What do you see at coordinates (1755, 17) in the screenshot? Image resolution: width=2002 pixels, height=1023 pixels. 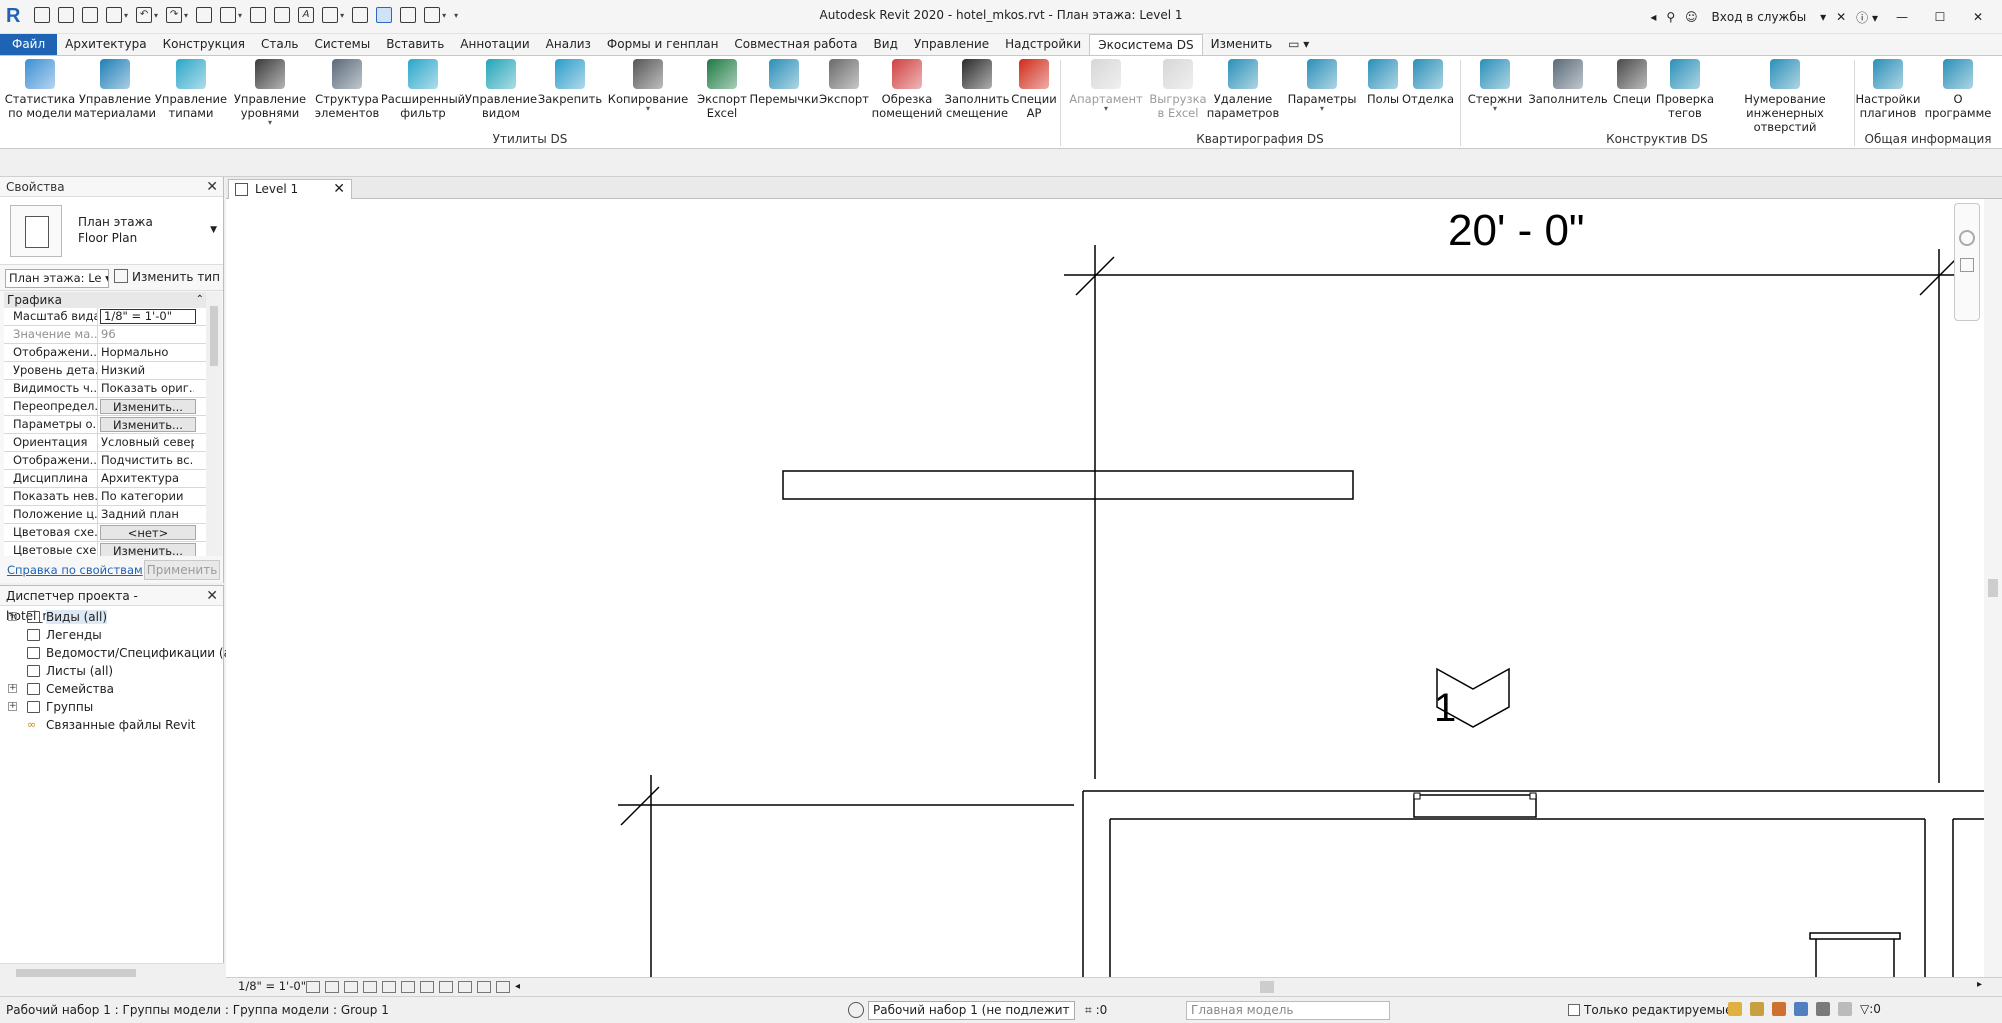 I see `signin-button: ☺ Вход в службы ▾` at bounding box center [1755, 17].